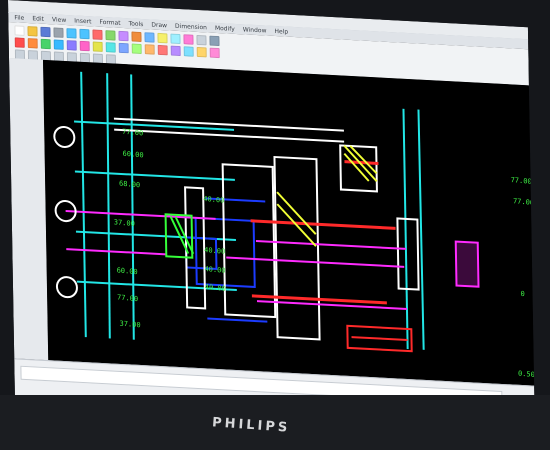  I want to click on line-tool-icon, so click(19, 42).